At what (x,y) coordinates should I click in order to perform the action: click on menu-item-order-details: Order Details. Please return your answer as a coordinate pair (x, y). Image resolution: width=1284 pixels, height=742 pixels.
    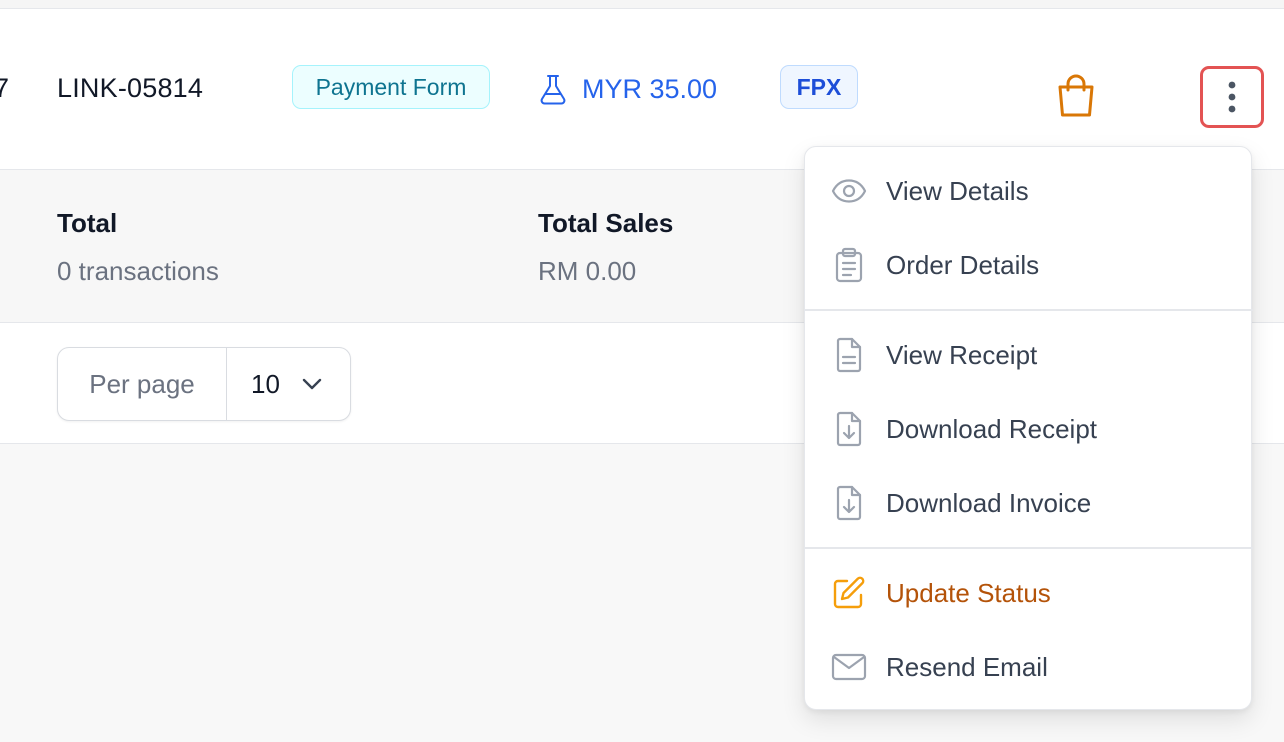
    Looking at the image, I should click on (1029, 265).